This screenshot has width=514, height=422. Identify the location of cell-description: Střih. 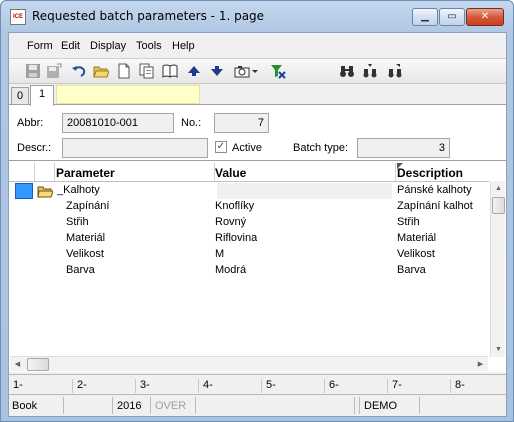
(408, 222).